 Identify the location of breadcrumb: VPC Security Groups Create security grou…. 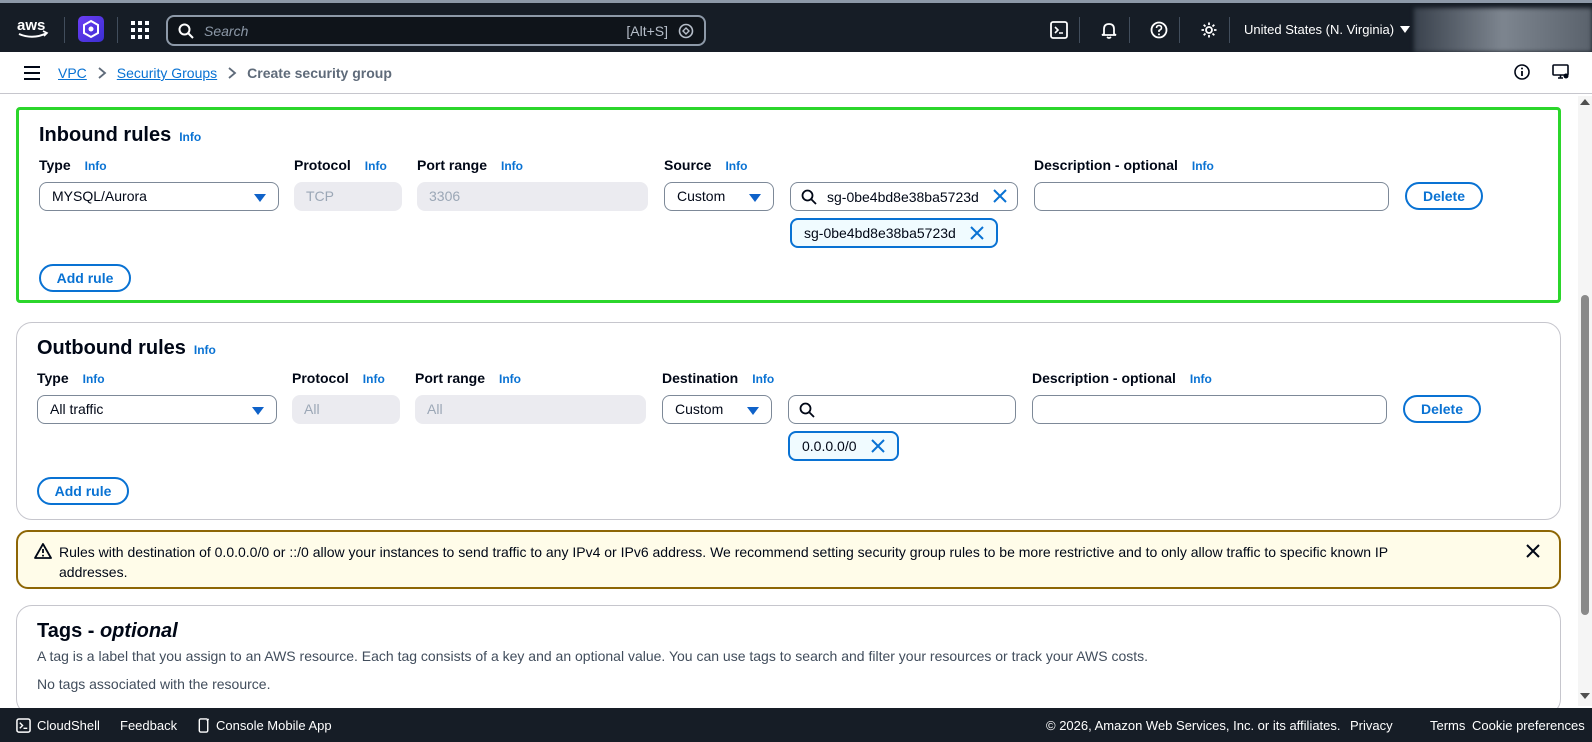
(225, 73).